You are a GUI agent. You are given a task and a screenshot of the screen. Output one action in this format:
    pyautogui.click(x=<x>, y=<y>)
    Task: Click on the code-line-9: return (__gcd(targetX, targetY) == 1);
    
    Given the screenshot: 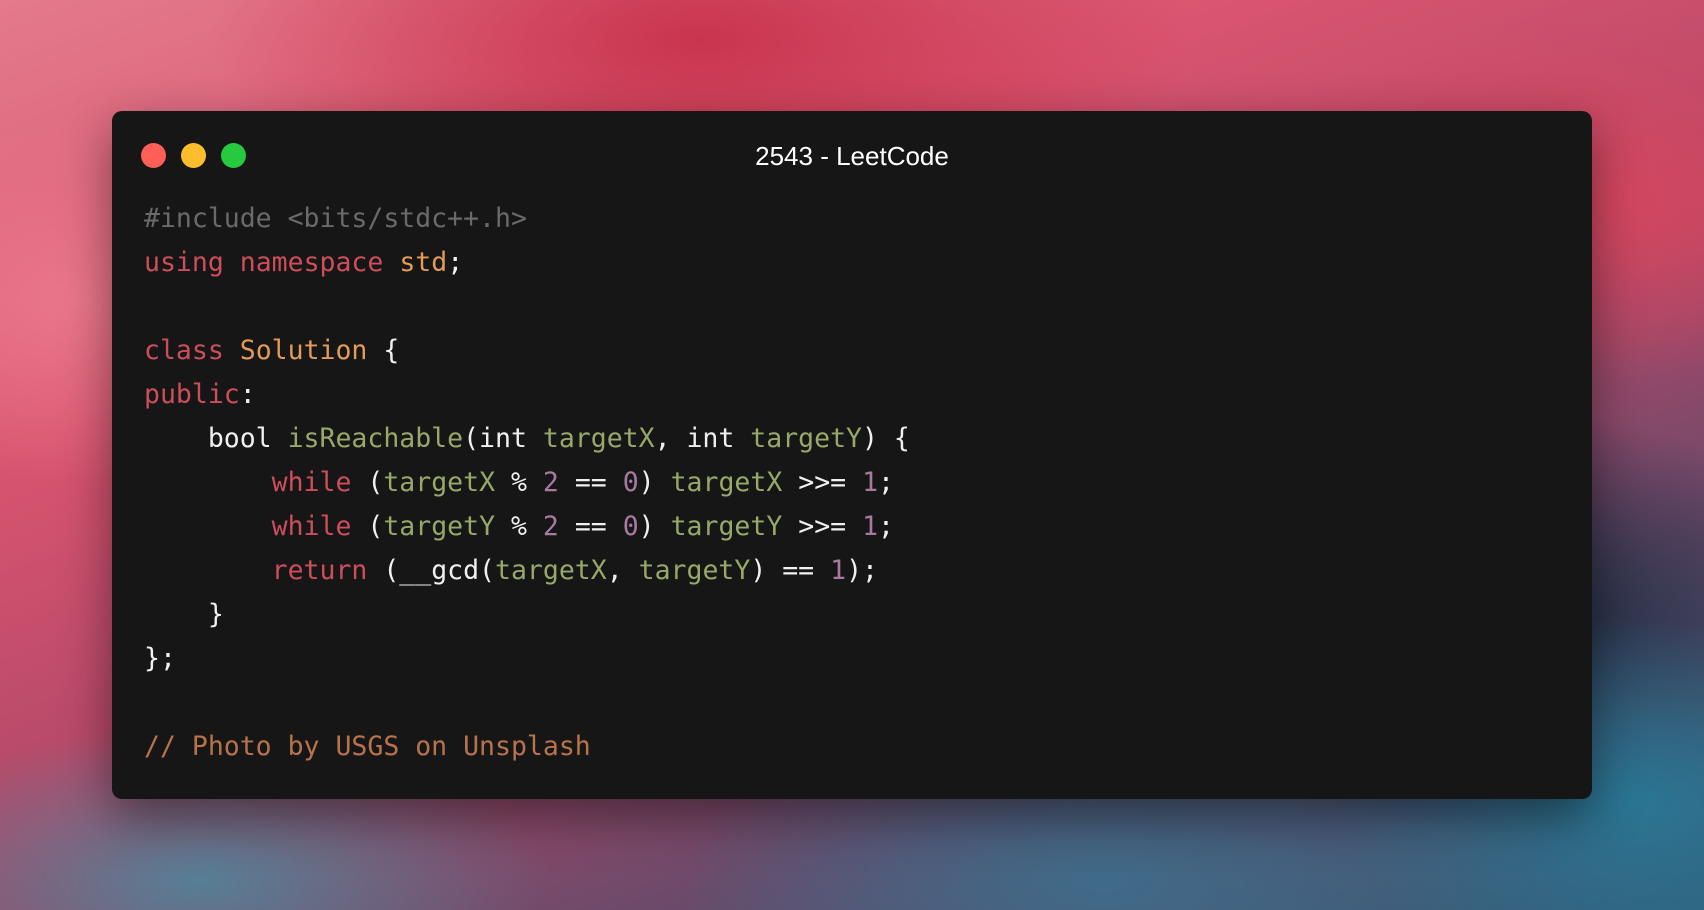 What is the action you would take?
    pyautogui.click(x=868, y=571)
    